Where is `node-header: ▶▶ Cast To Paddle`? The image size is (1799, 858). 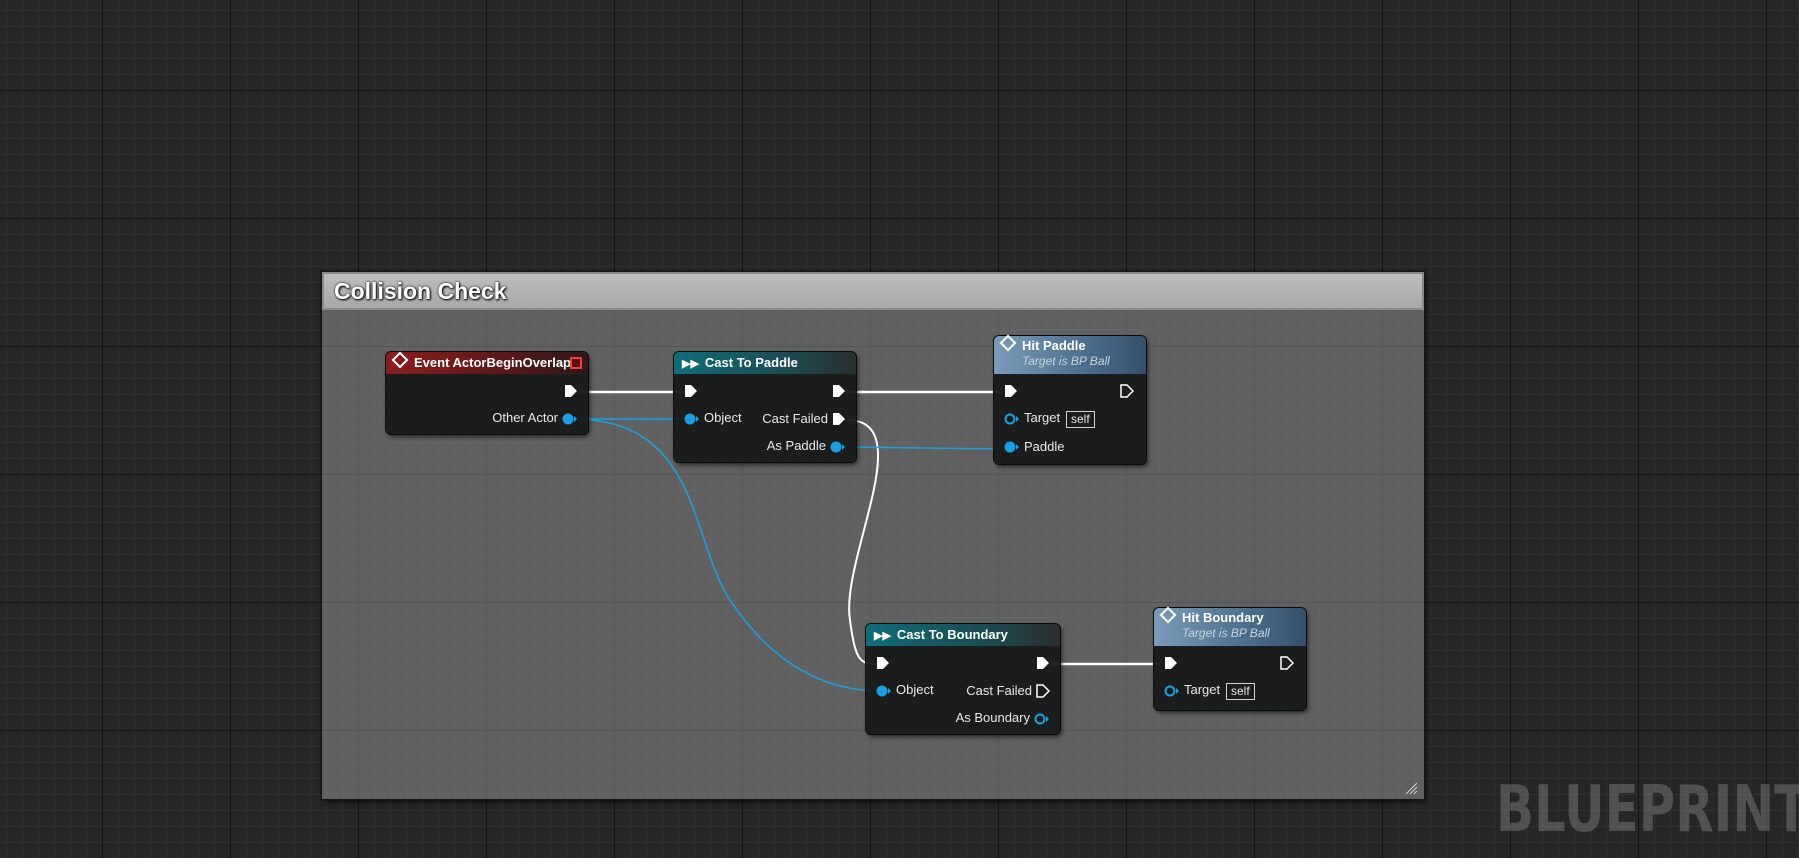
node-header: ▶▶ Cast To Paddle is located at coordinates (765, 363).